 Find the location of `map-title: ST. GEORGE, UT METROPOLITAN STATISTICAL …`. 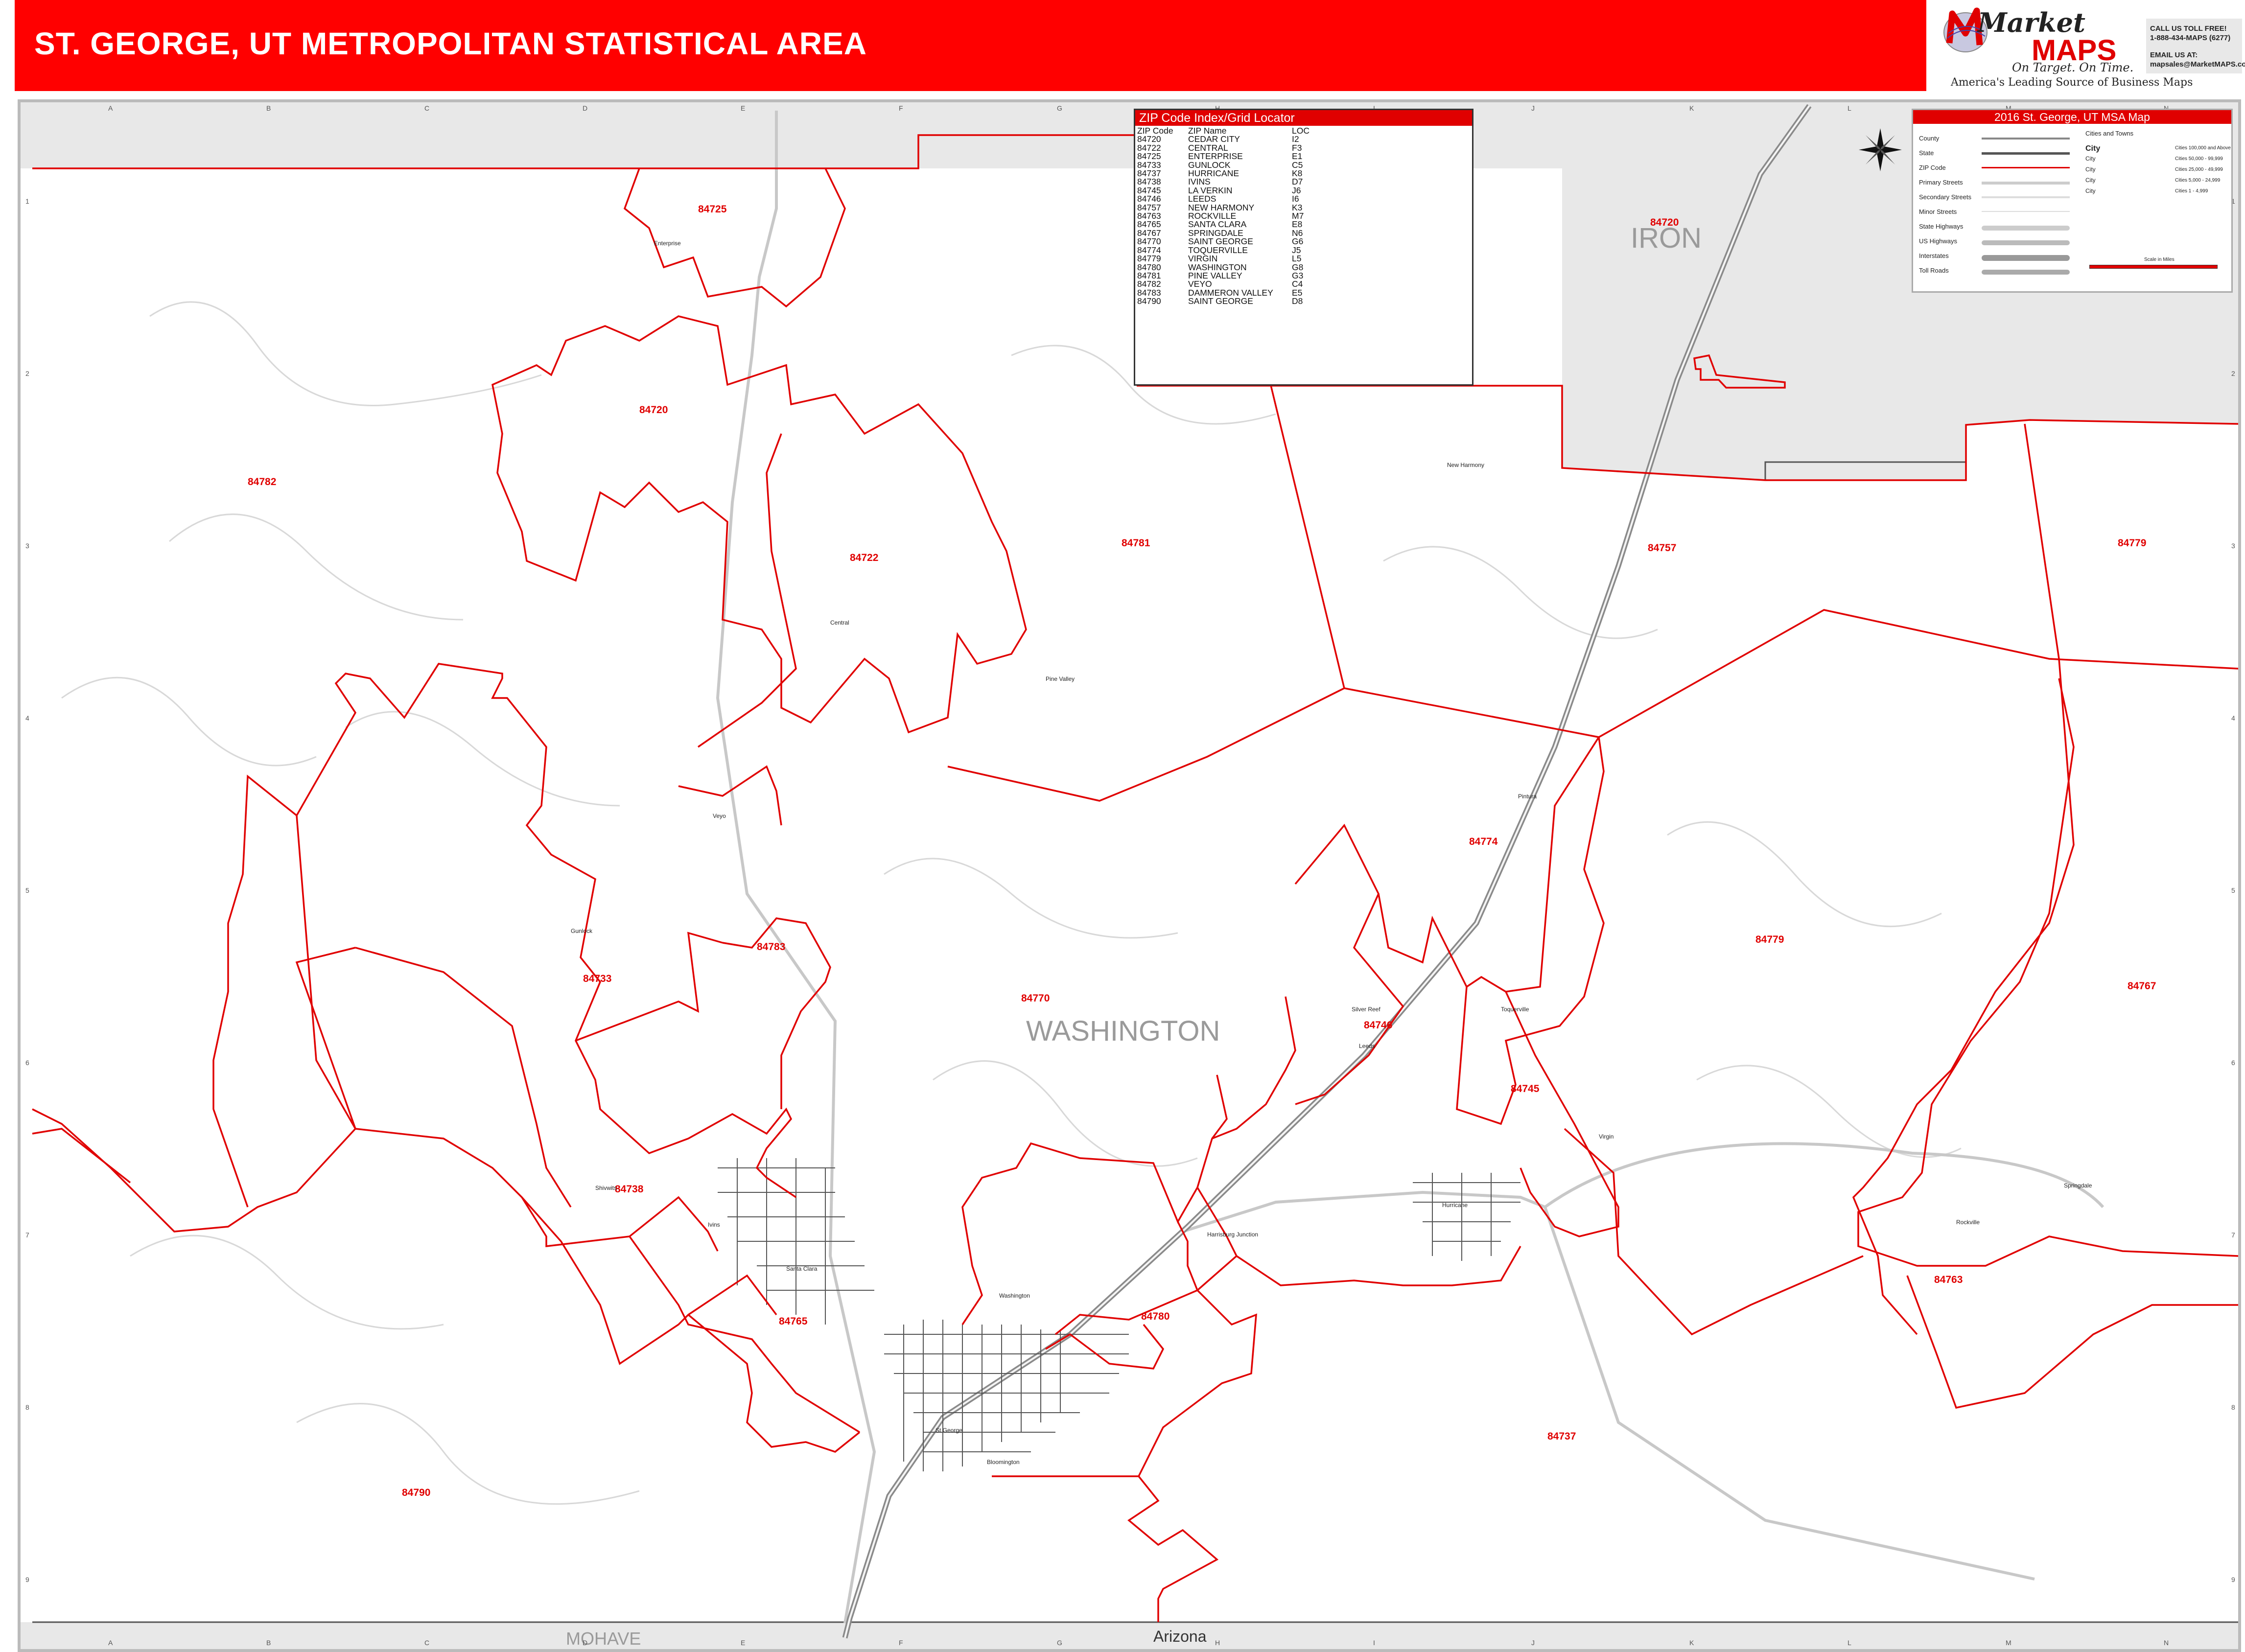

map-title: ST. GEORGE, UT METROPOLITAN STATISTICAL … is located at coordinates (450, 43).